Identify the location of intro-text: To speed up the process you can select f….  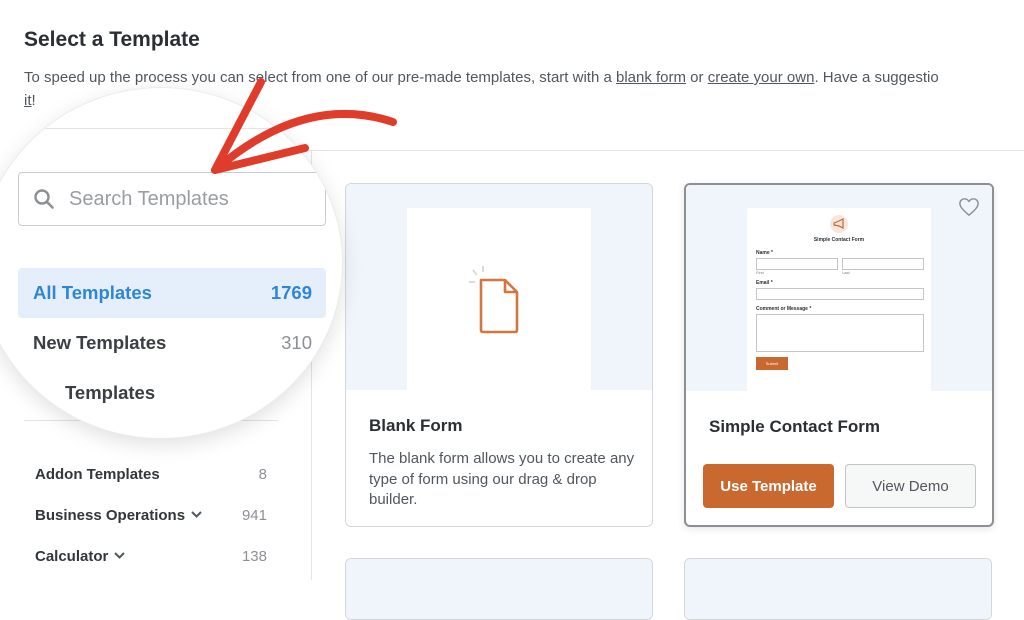
(524, 77).